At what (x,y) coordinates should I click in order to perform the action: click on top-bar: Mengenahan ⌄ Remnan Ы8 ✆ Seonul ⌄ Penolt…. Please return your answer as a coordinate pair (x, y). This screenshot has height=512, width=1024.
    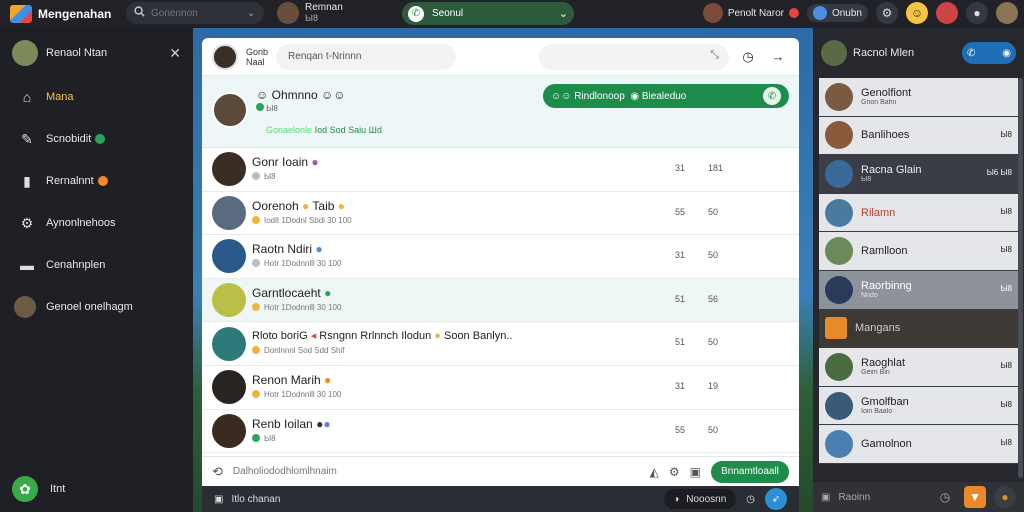
    Looking at the image, I should click on (512, 14).